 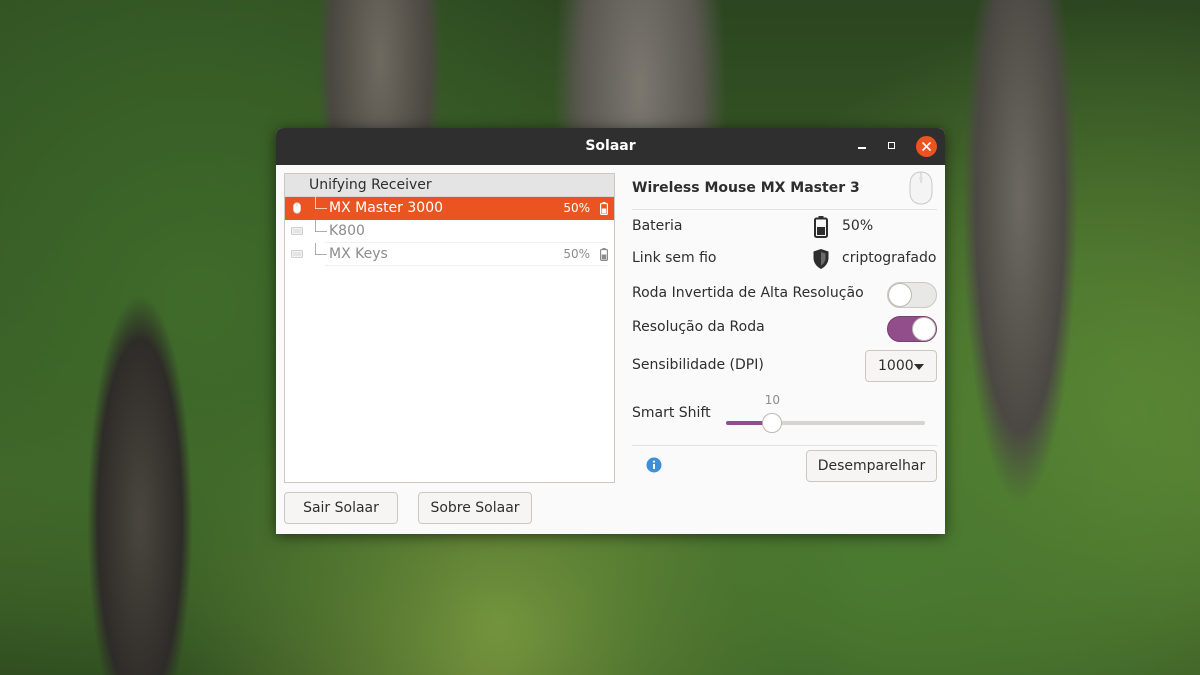 I want to click on link-label: Link sem fio, so click(x=674, y=258).